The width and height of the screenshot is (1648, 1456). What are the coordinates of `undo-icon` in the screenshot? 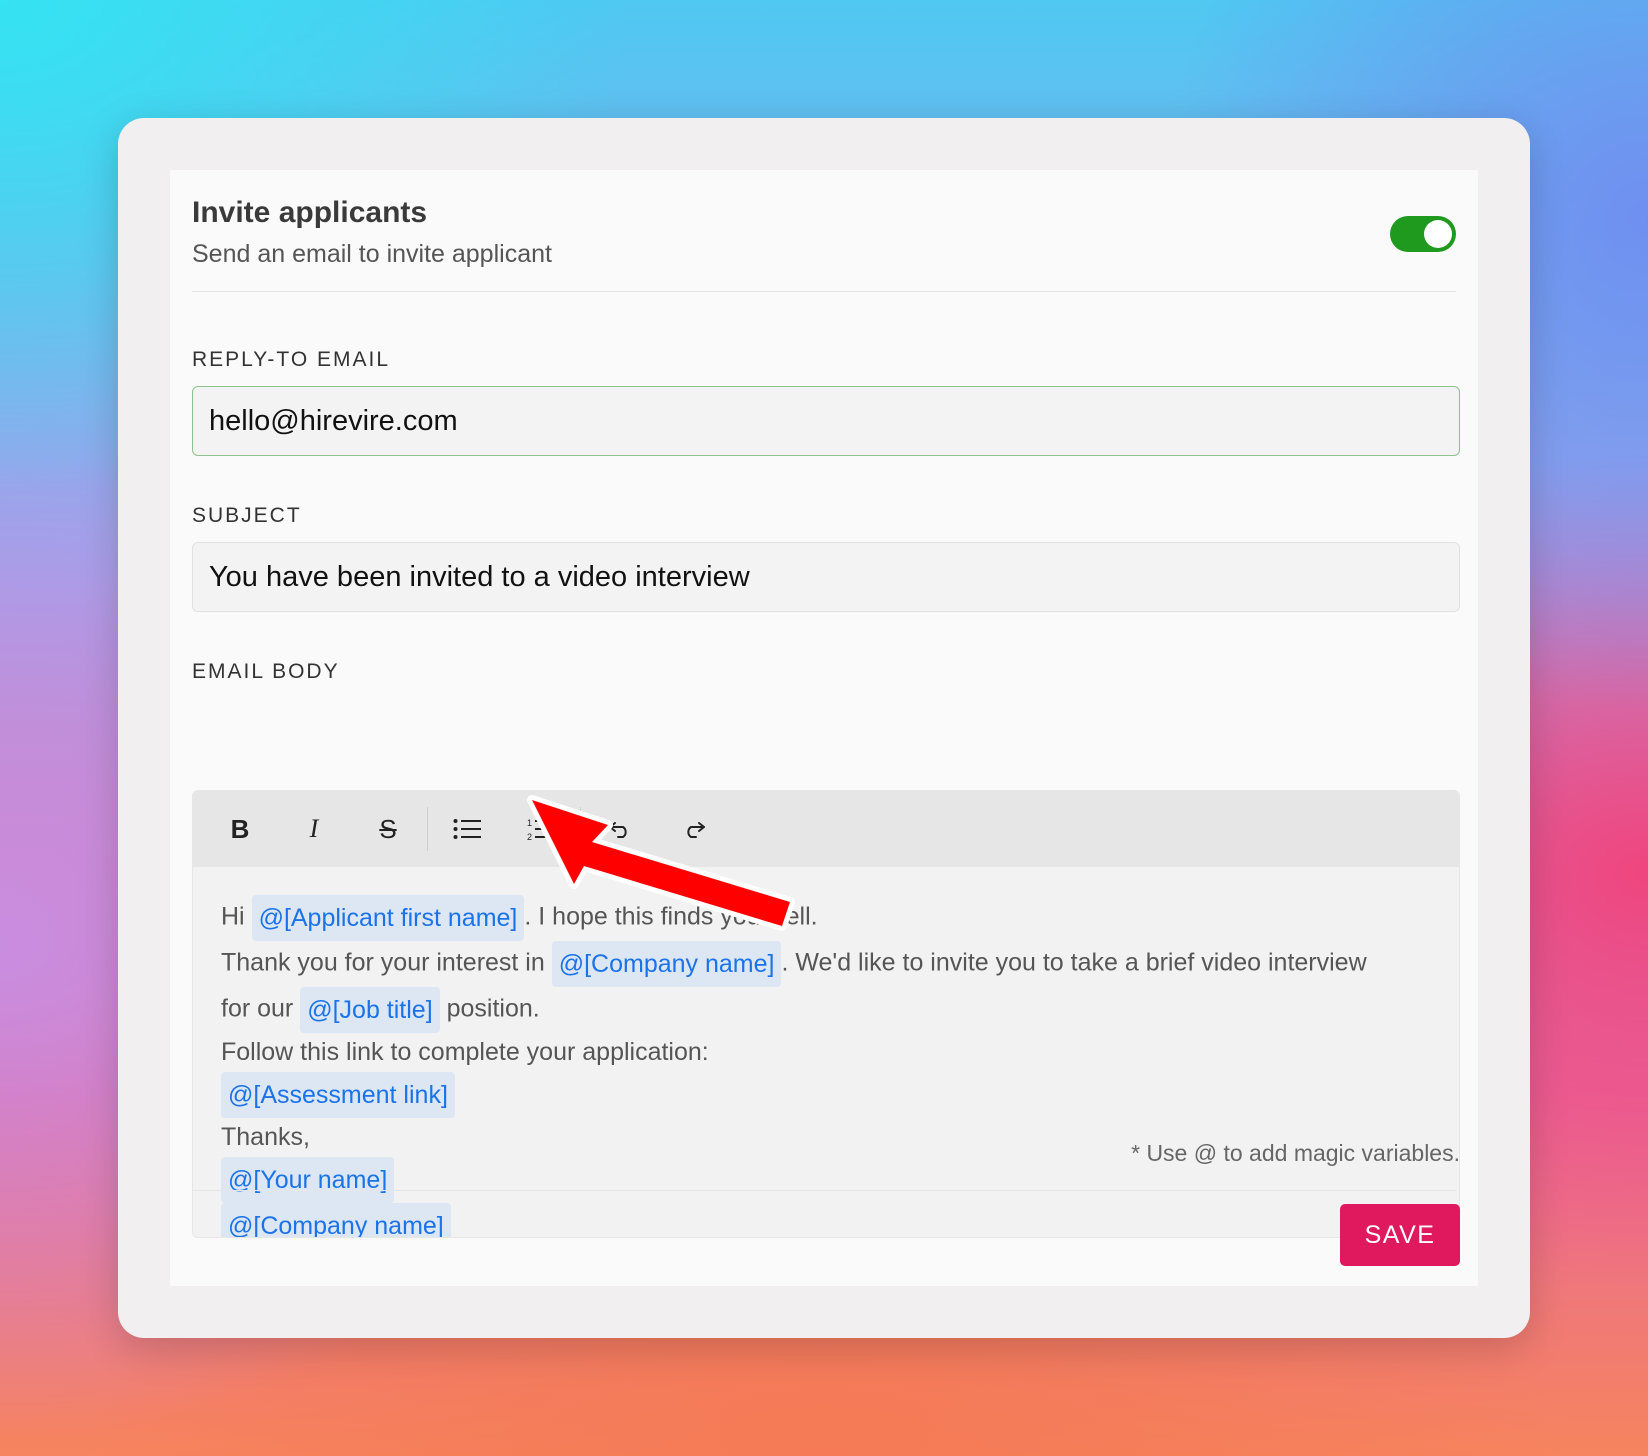 It's located at (618, 830).